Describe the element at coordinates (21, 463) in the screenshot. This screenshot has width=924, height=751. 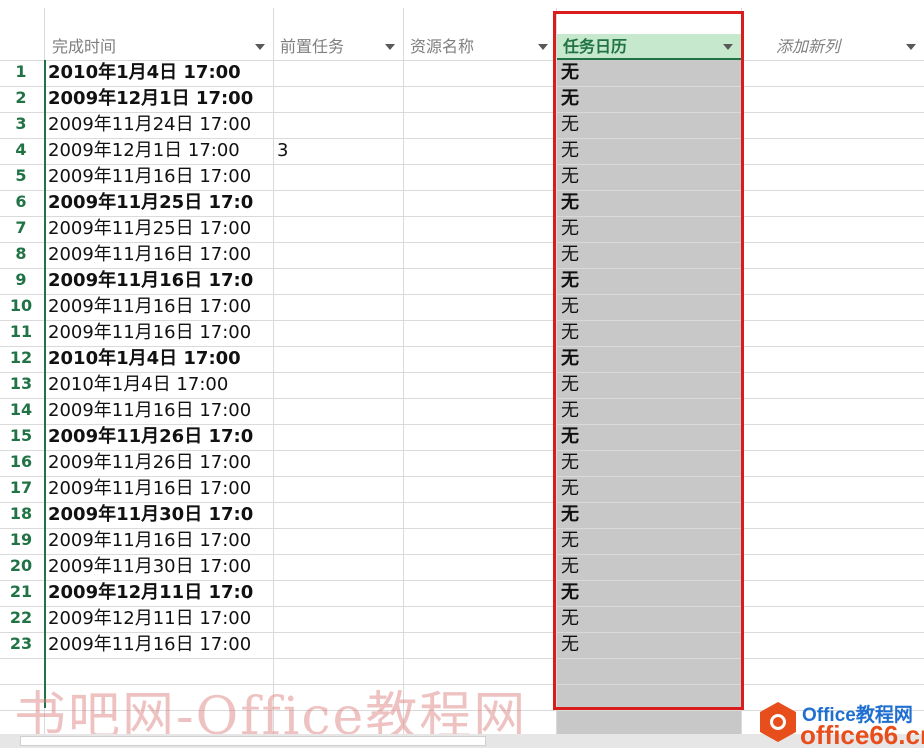
I see `row-number: 16` at that location.